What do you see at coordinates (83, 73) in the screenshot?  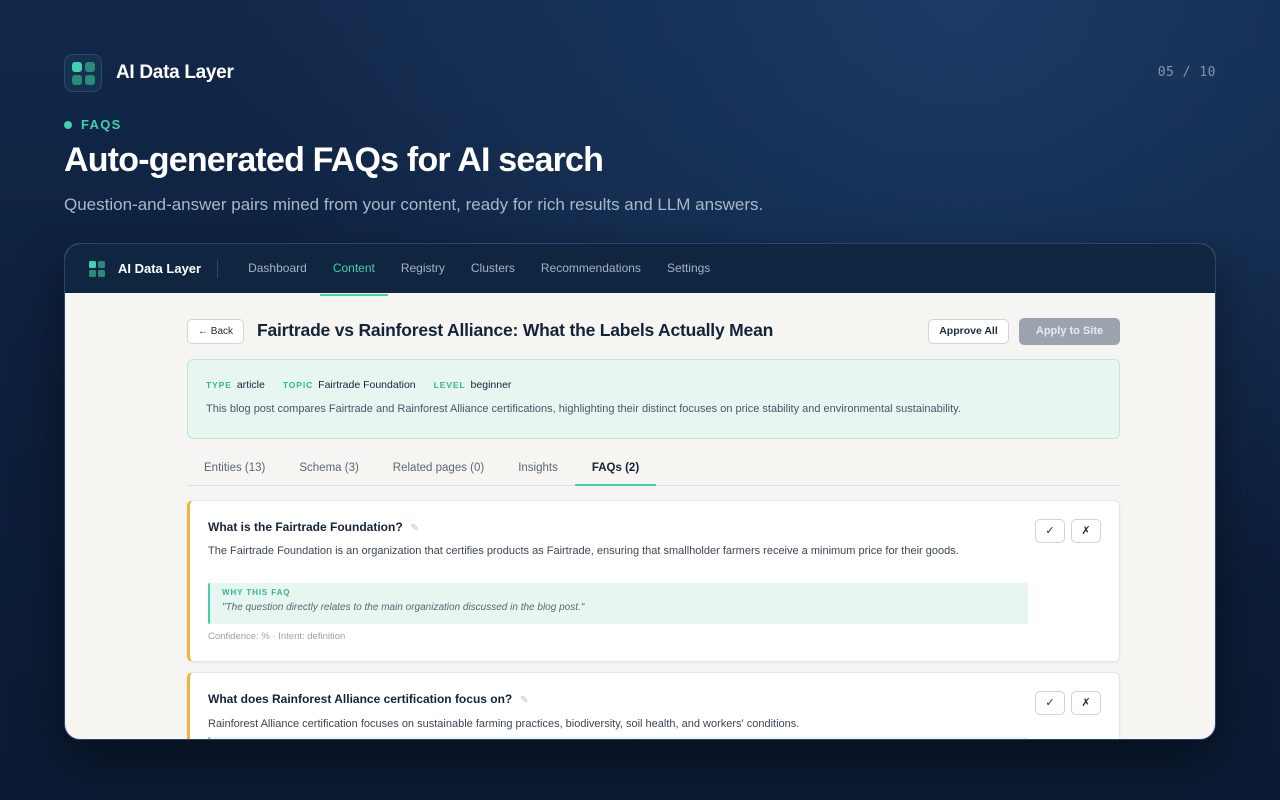 I see `brand-logo-icon` at bounding box center [83, 73].